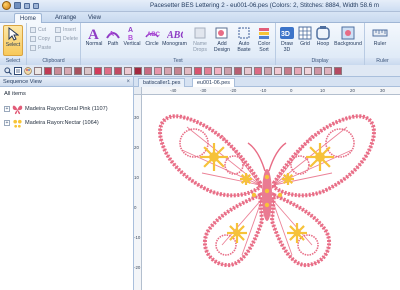 This screenshot has height=290, width=400. Describe the element at coordinates (178, 61) in the screenshot. I see `group-label-text: Text` at that location.